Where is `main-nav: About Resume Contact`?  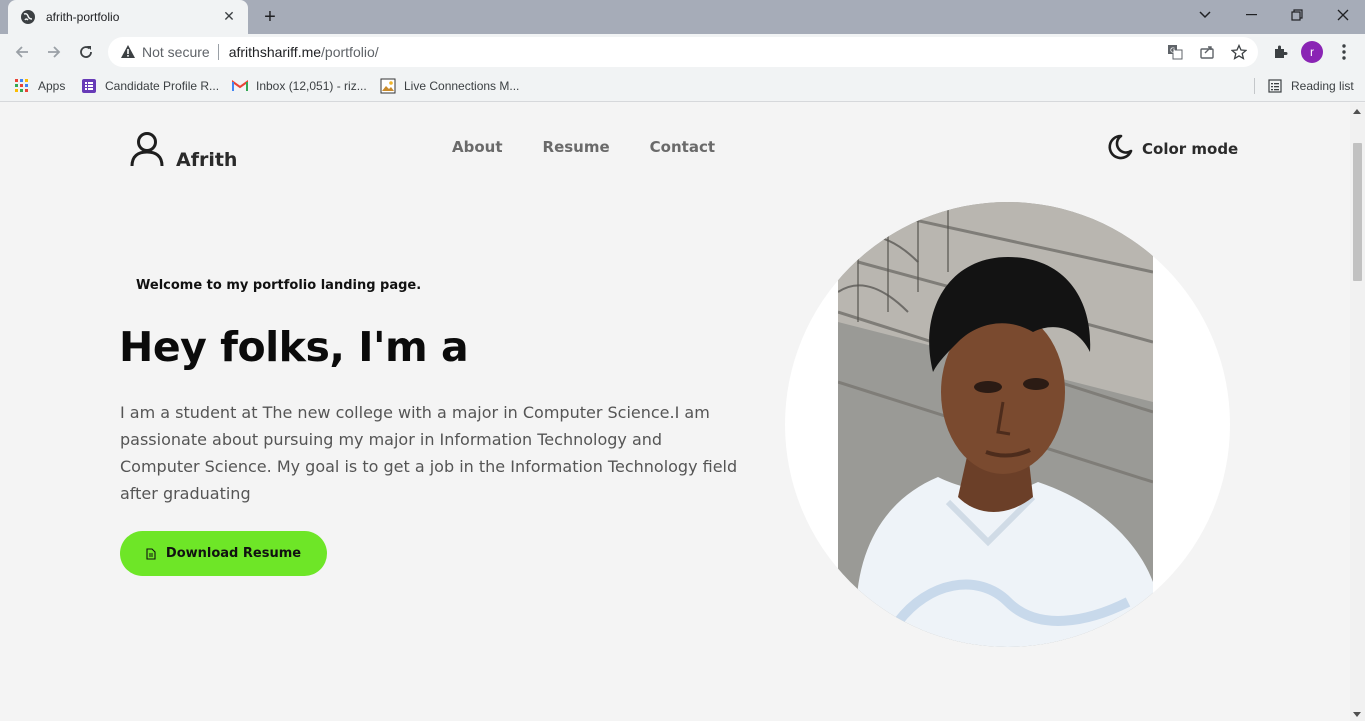 main-nav: About Resume Contact is located at coordinates (583, 147).